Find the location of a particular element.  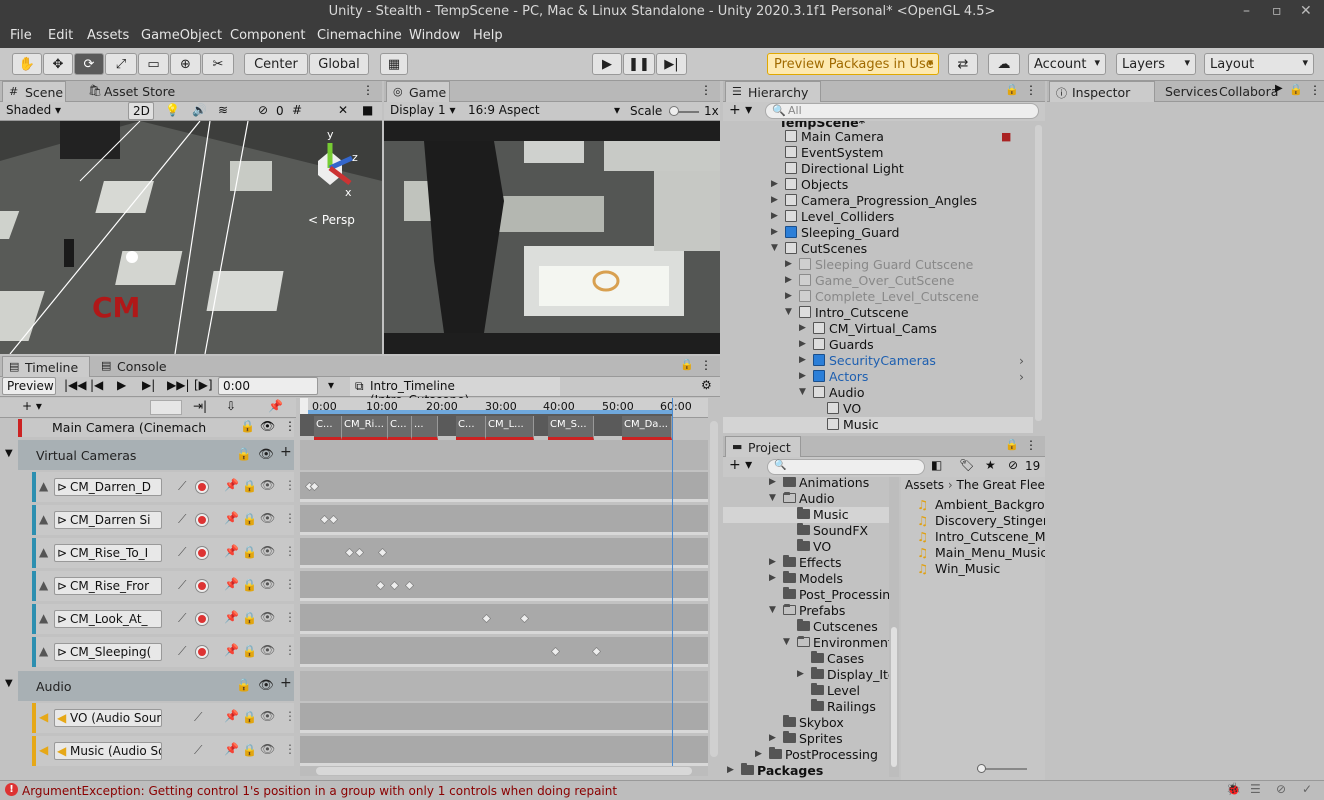

chevron-right-icon: › is located at coordinates (1021, 360).